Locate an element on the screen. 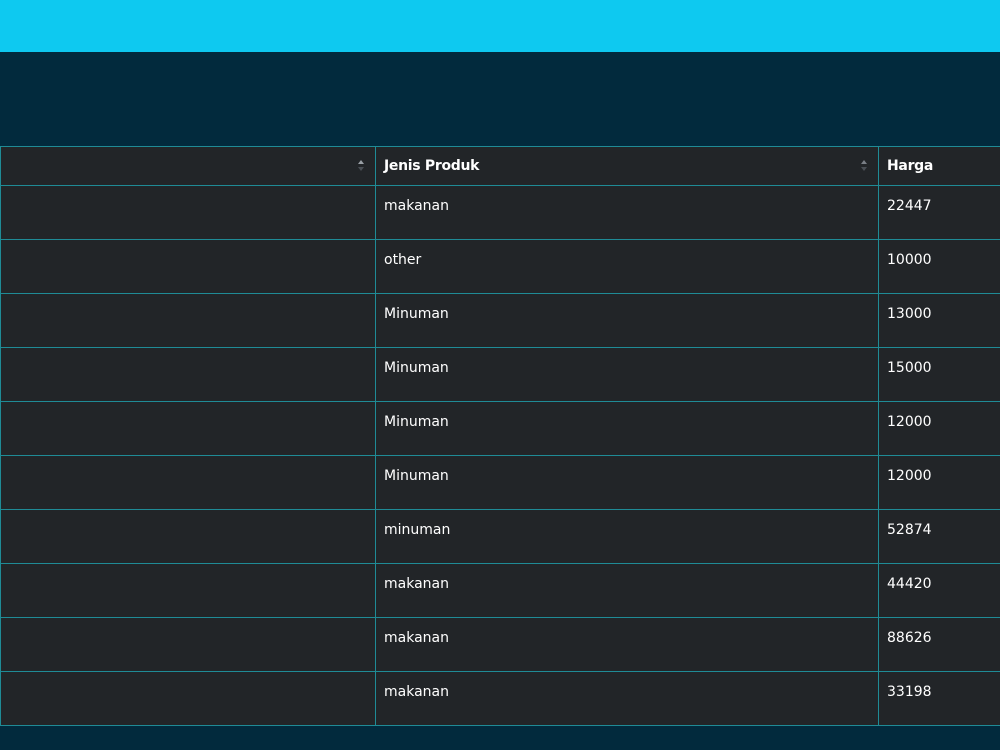  table-row: other 10000 is located at coordinates (500, 266).